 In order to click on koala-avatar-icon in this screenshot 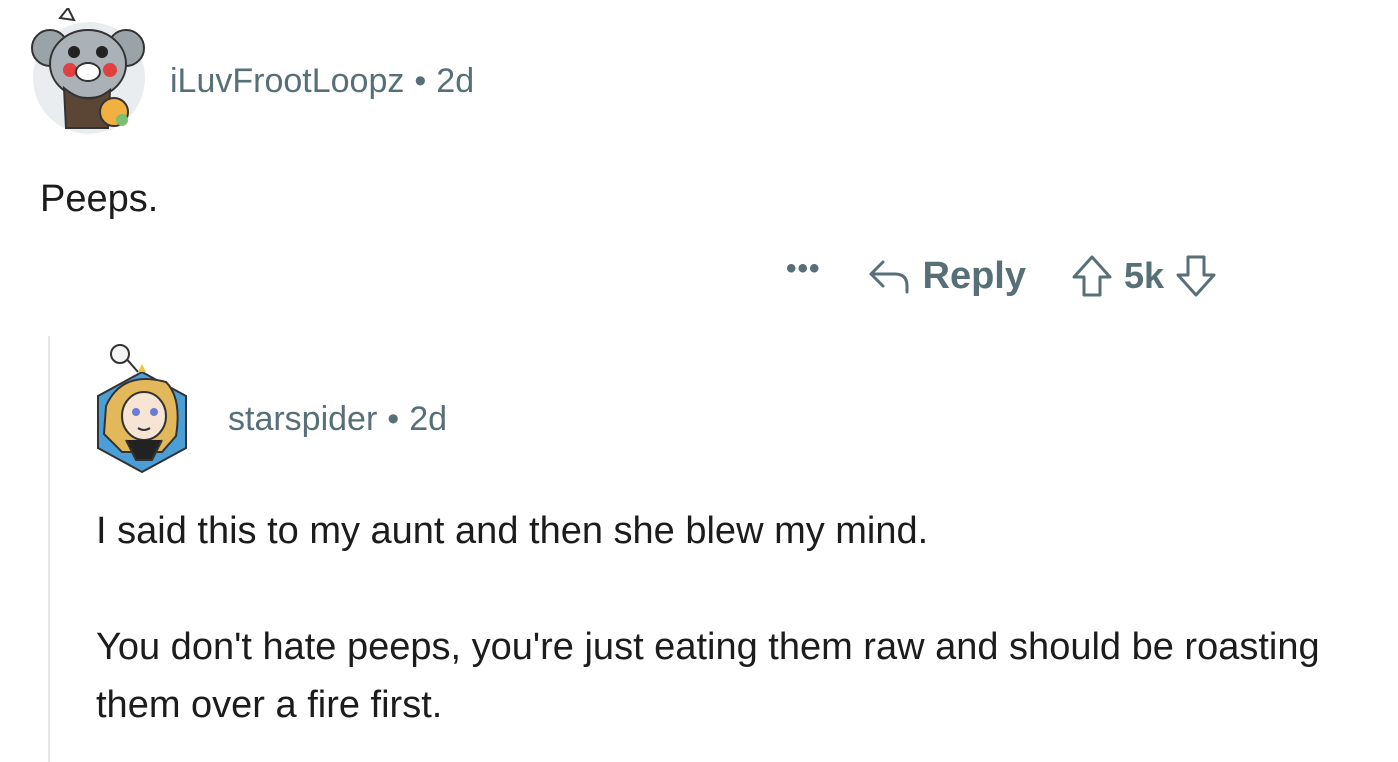, I will do `click(88, 70)`.